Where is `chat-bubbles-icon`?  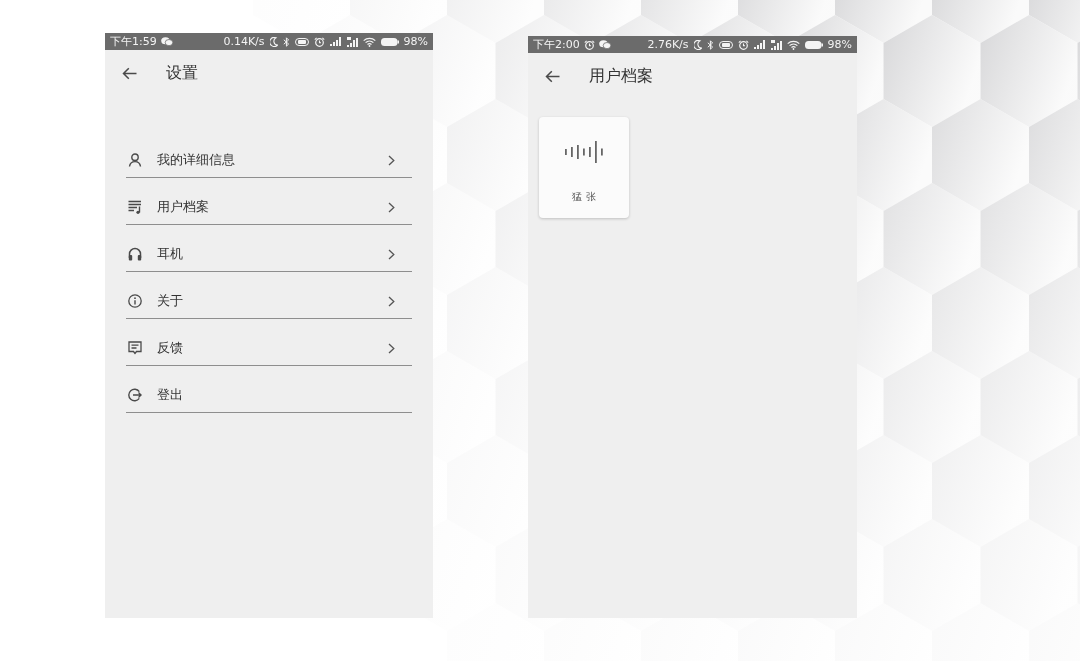 chat-bubbles-icon is located at coordinates (166, 41).